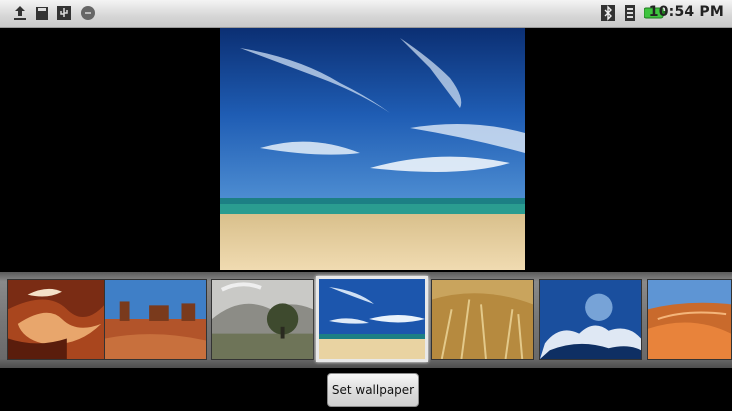 The image size is (732, 411). Describe the element at coordinates (58, 319) in the screenshot. I see `thumbnail-canyon` at that location.